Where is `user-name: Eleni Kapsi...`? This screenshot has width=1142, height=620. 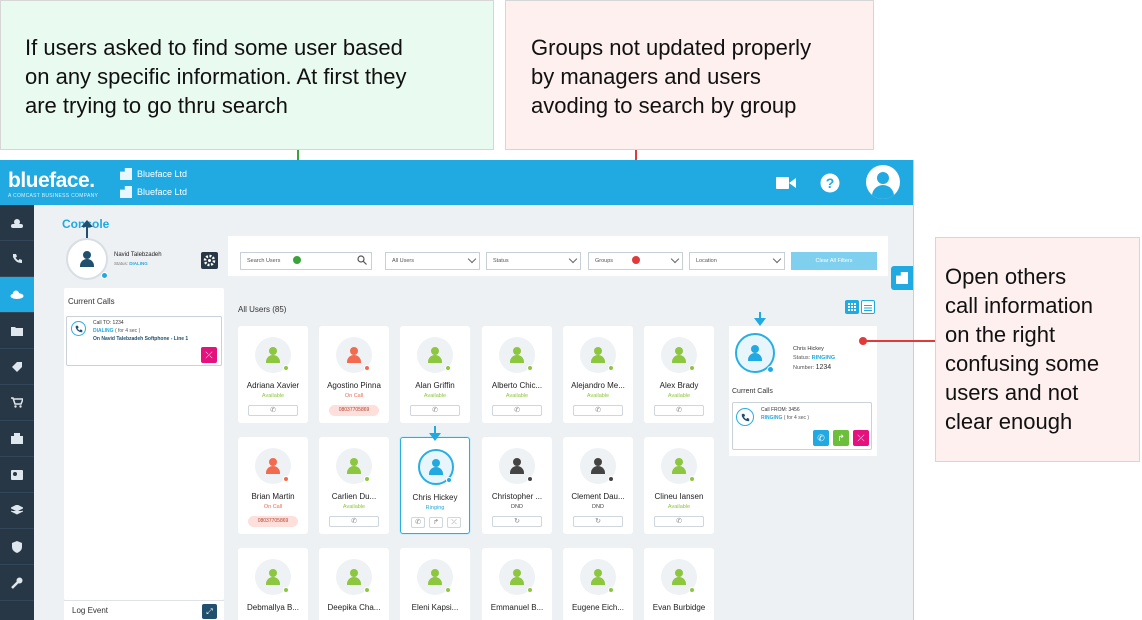 user-name: Eleni Kapsi... is located at coordinates (435, 607).